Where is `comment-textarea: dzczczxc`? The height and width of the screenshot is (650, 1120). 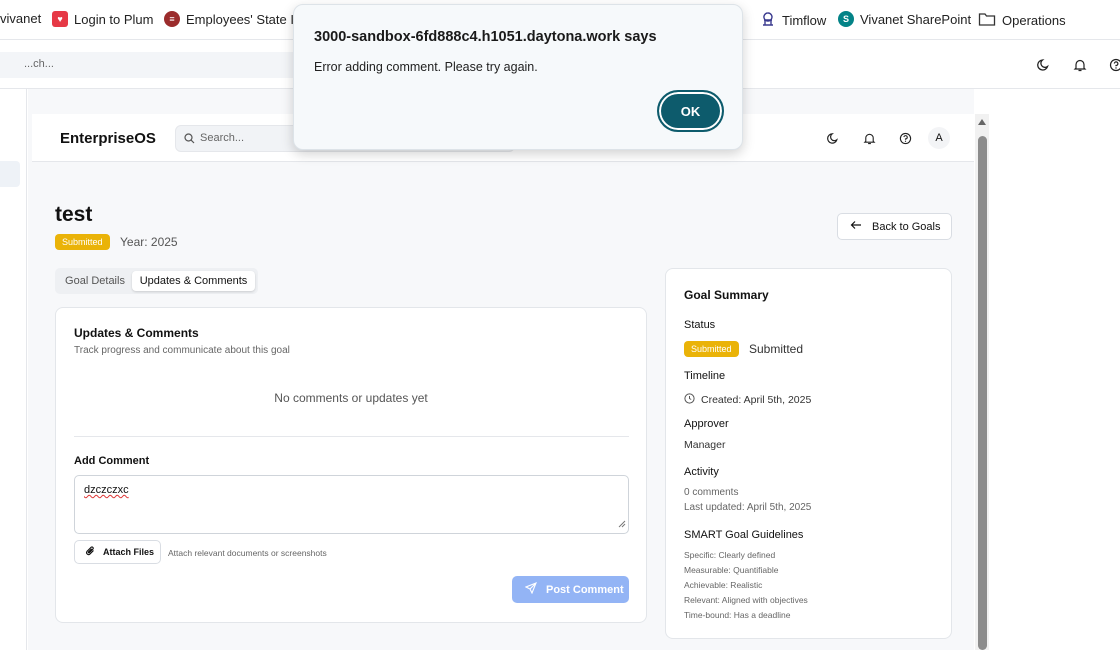
comment-textarea: dzczczxc is located at coordinates (351, 504).